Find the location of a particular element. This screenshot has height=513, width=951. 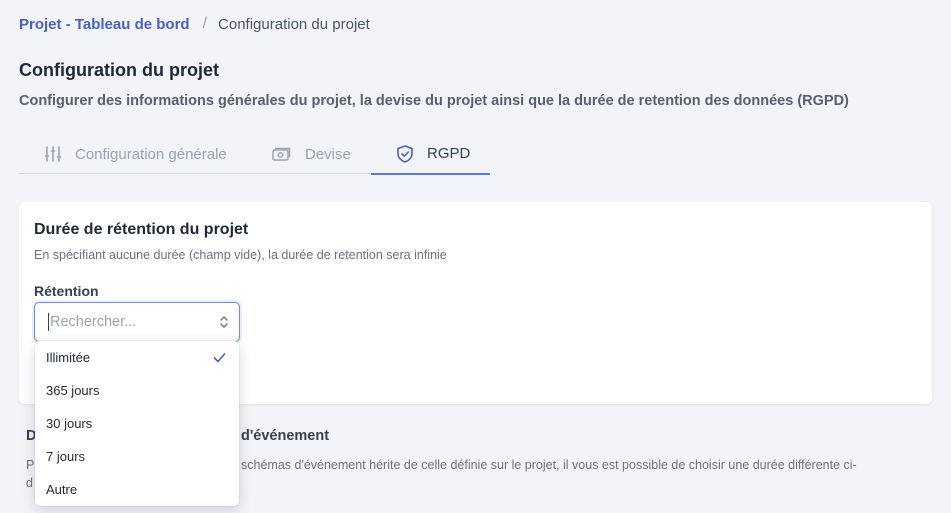

option-autre: Autre is located at coordinates (137, 489).